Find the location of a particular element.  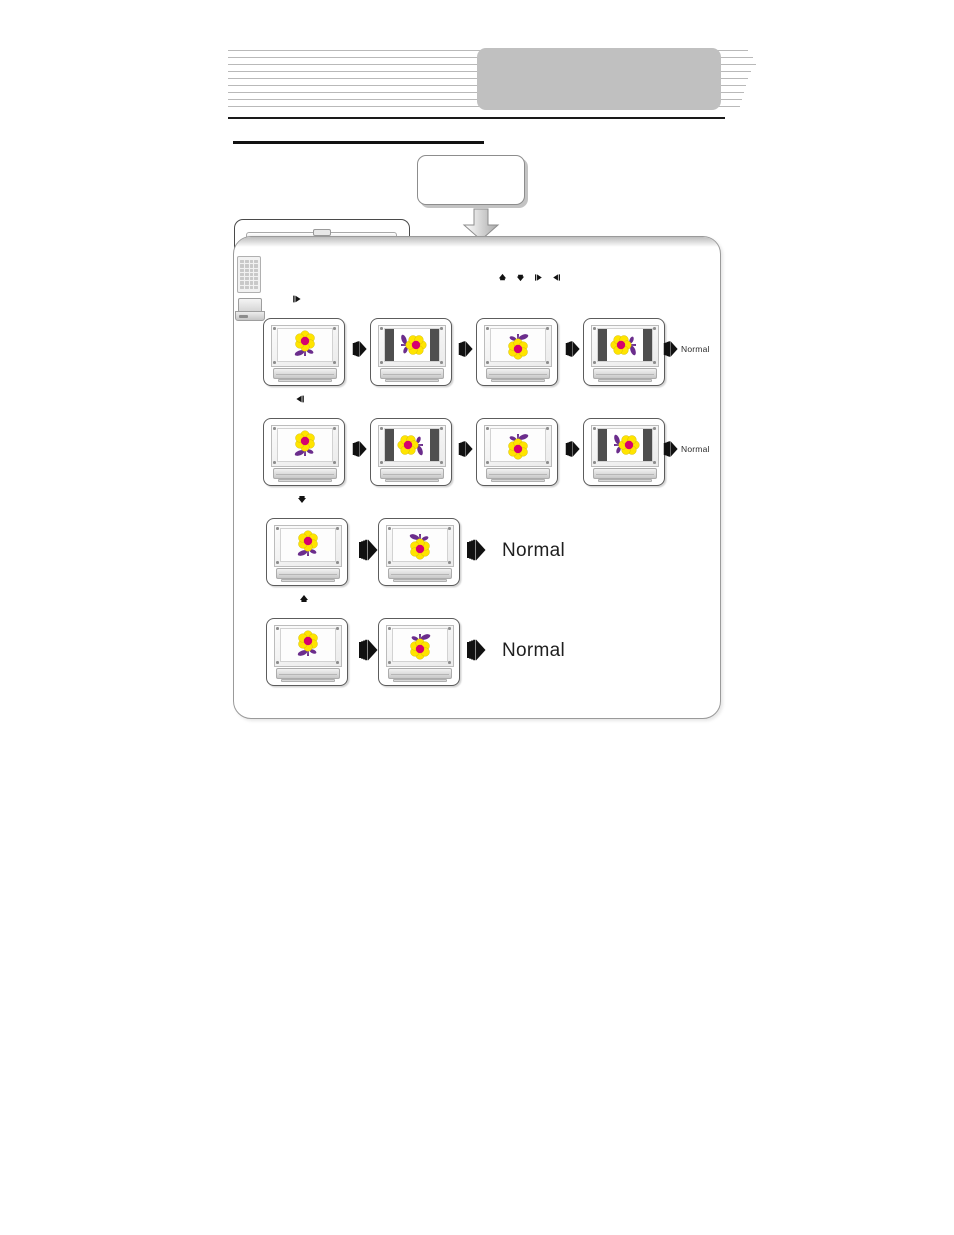

section-divider is located at coordinates (358, 142).